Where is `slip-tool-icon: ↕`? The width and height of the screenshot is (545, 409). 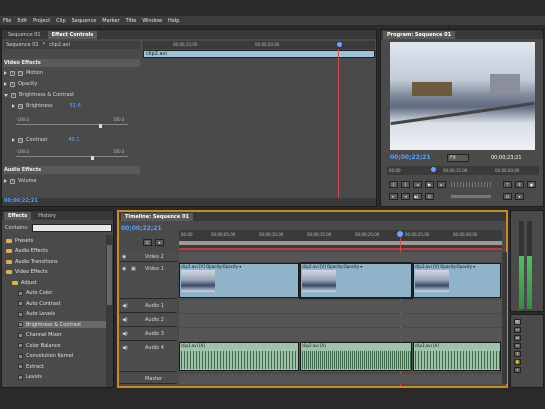
slip-tool-icon: ↕ is located at coordinates (517, 354).